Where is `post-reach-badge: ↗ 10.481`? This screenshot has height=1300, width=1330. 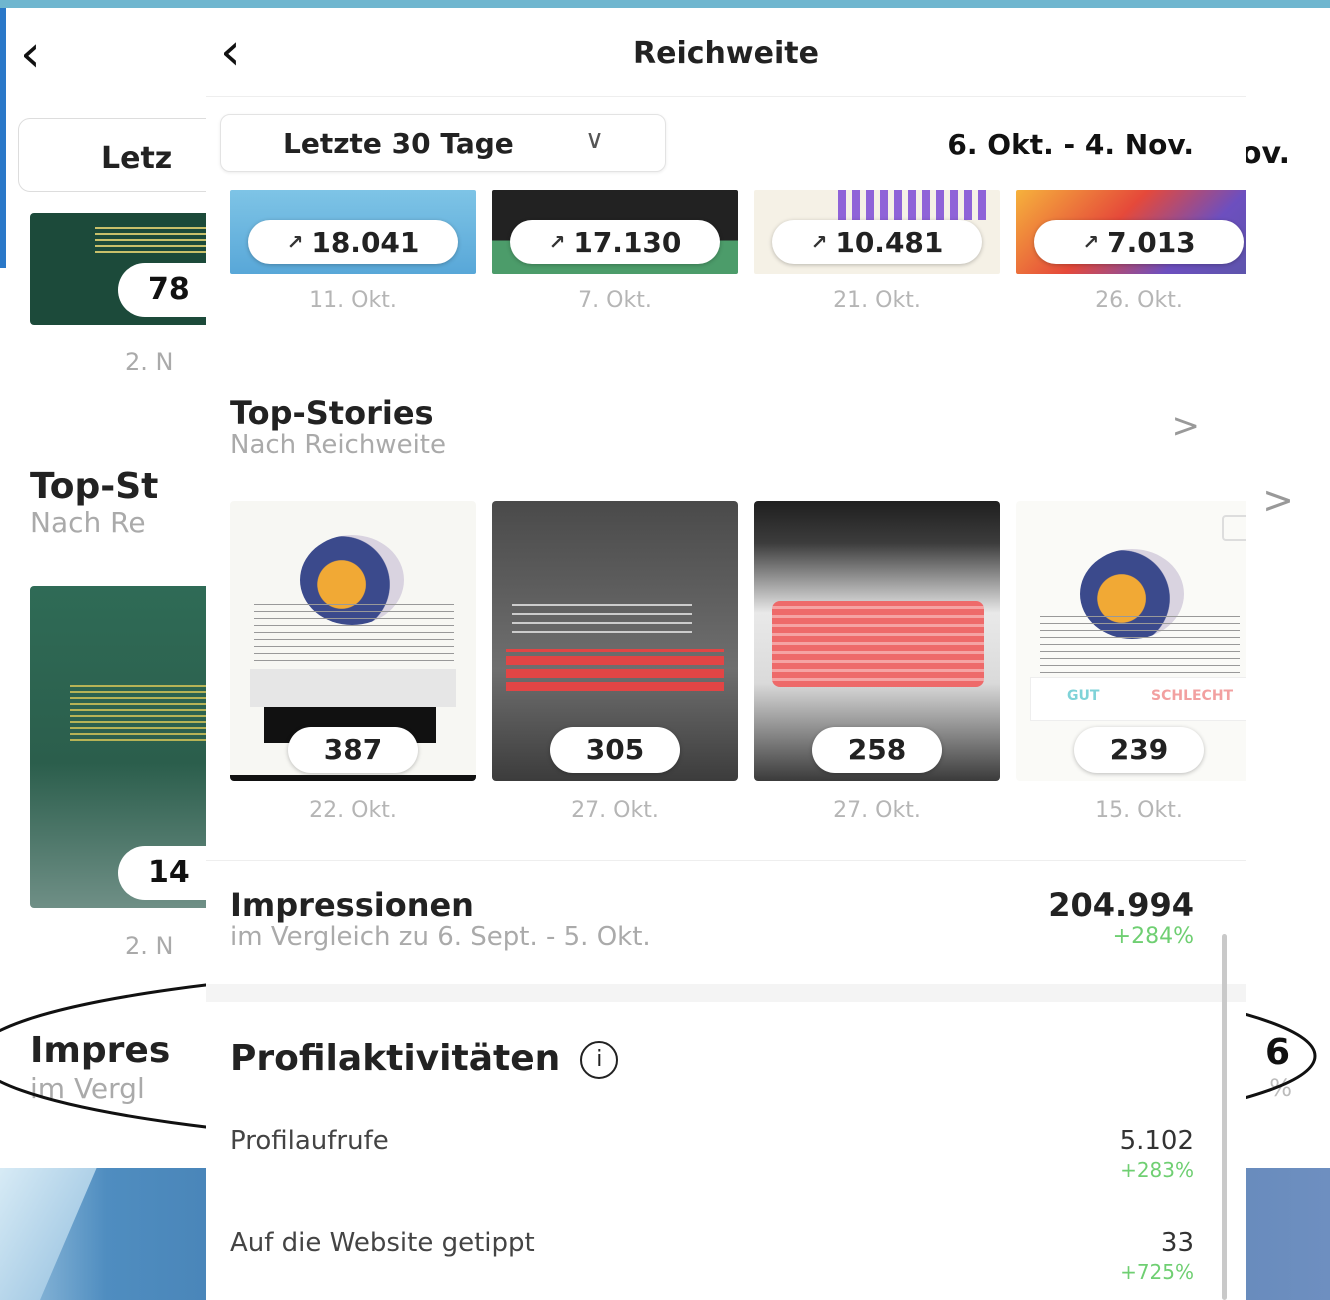 post-reach-badge: ↗ 10.481 is located at coordinates (877, 242).